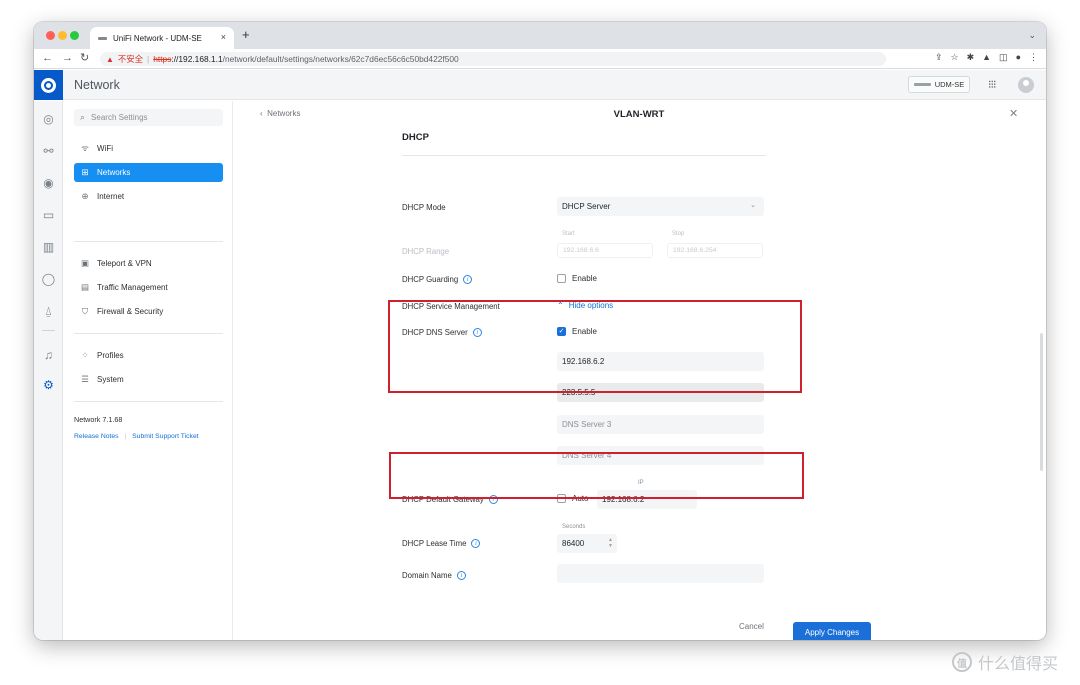 The image size is (1080, 685). I want to click on lease-time-stepper: 86400 ▲ ▼, so click(587, 543).